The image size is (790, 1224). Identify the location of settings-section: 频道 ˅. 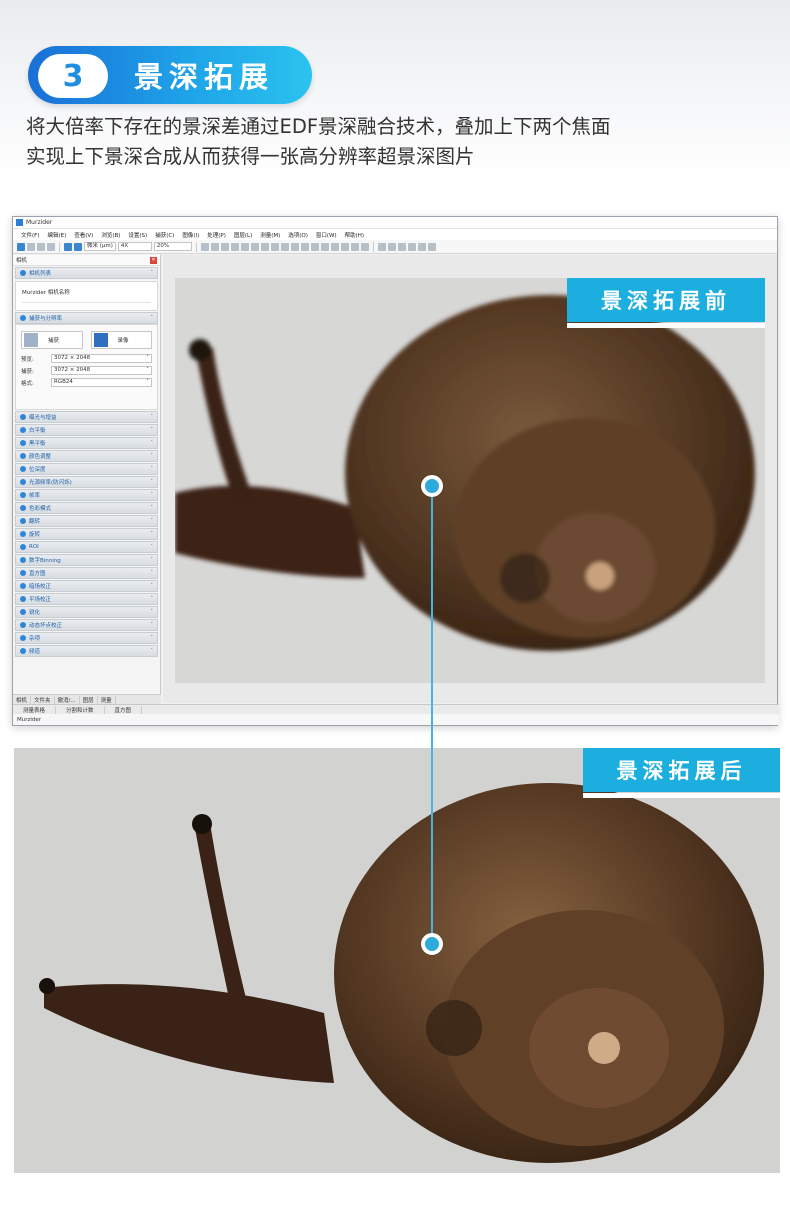
(86, 651).